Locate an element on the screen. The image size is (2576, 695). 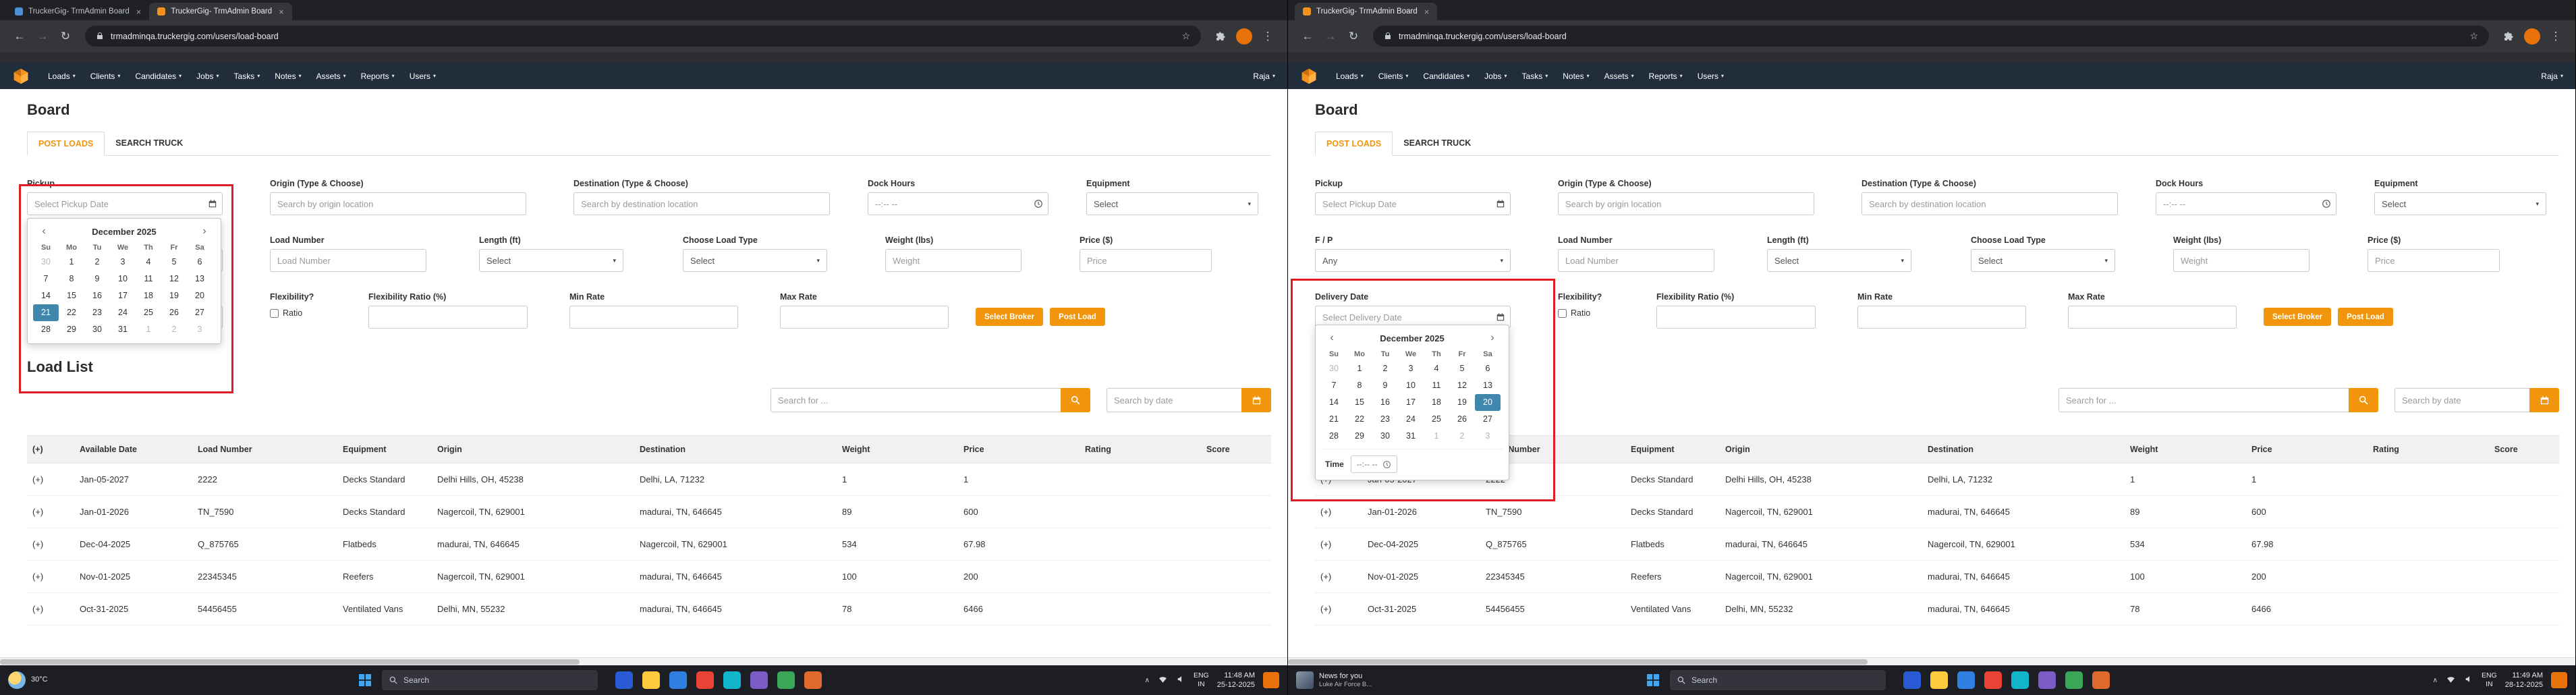
calendar-day: 20 is located at coordinates (200, 295).